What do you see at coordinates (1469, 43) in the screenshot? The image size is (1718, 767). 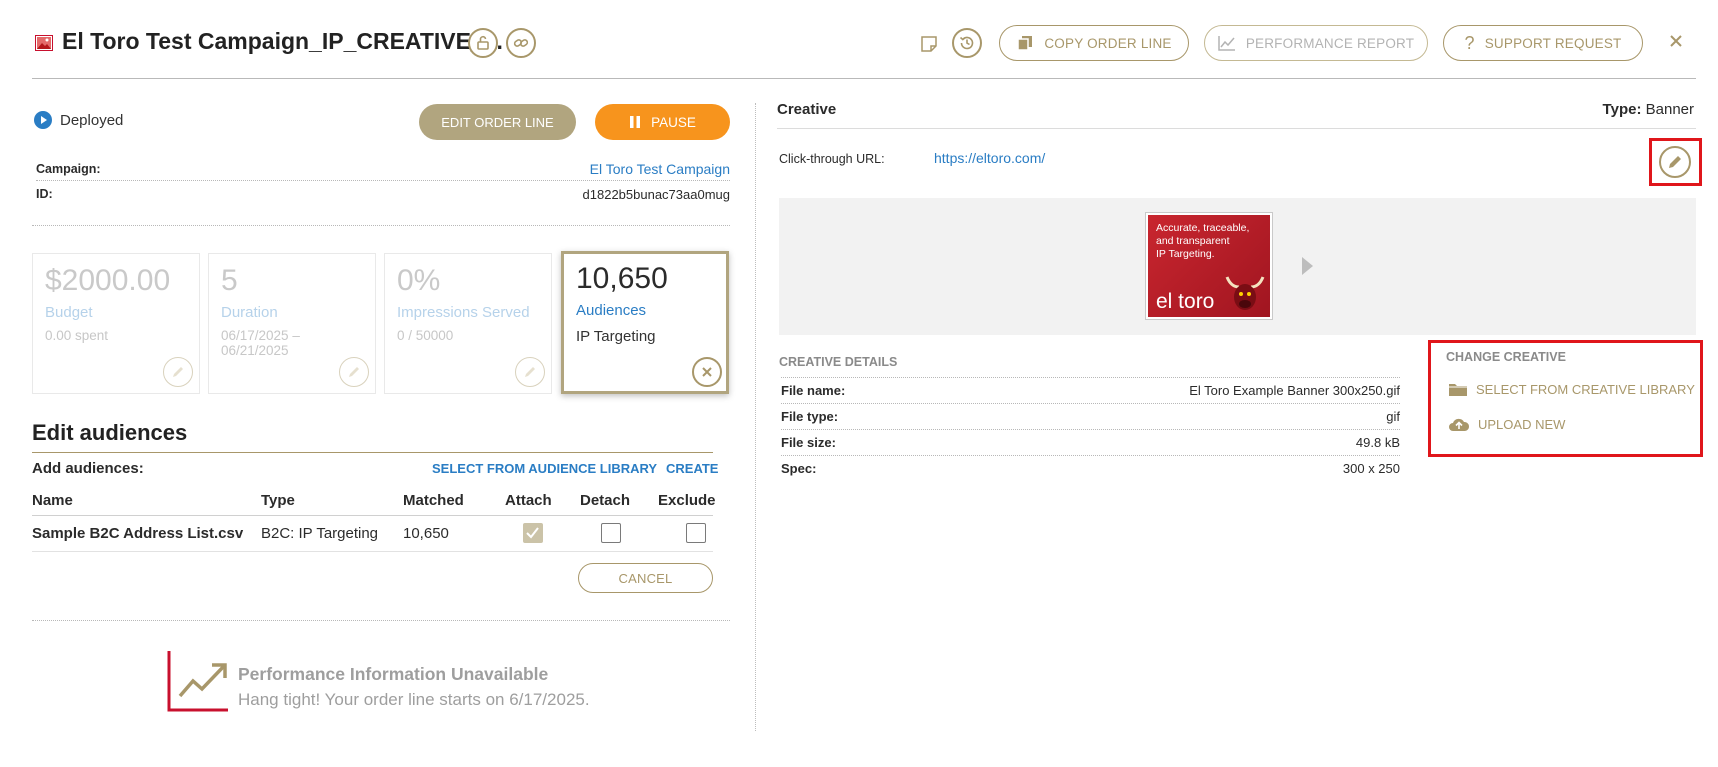 I see `question-icon: ?` at bounding box center [1469, 43].